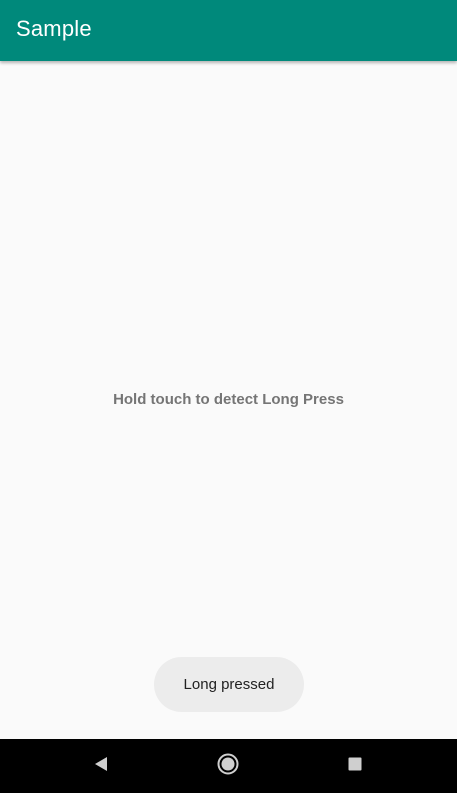 Image resolution: width=457 pixels, height=793 pixels. I want to click on toast-message: Long pressed, so click(229, 684).